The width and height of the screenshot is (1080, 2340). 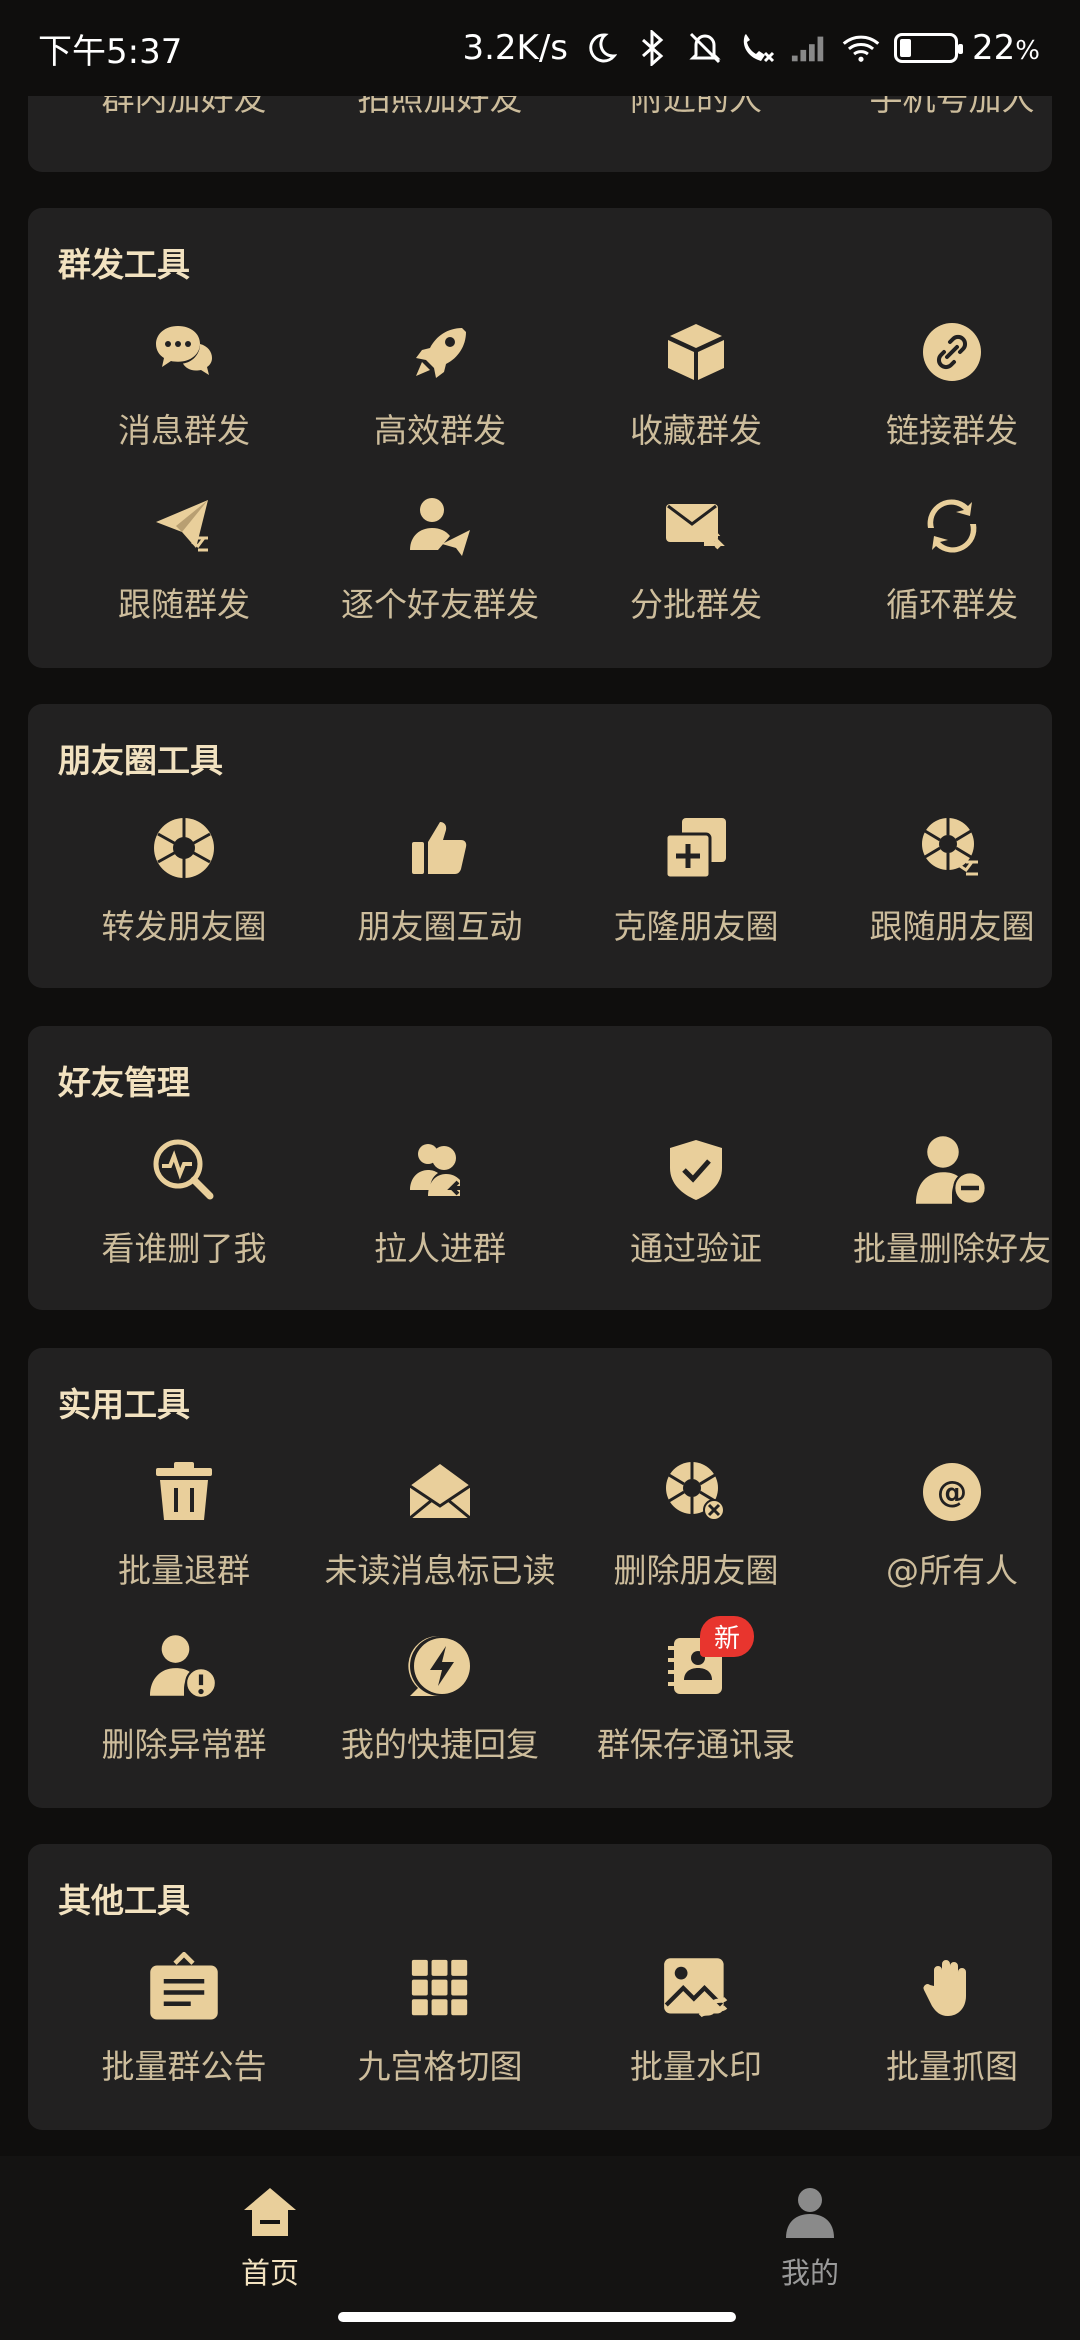 I want to click on mail-forward-icon, so click(x=696, y=526).